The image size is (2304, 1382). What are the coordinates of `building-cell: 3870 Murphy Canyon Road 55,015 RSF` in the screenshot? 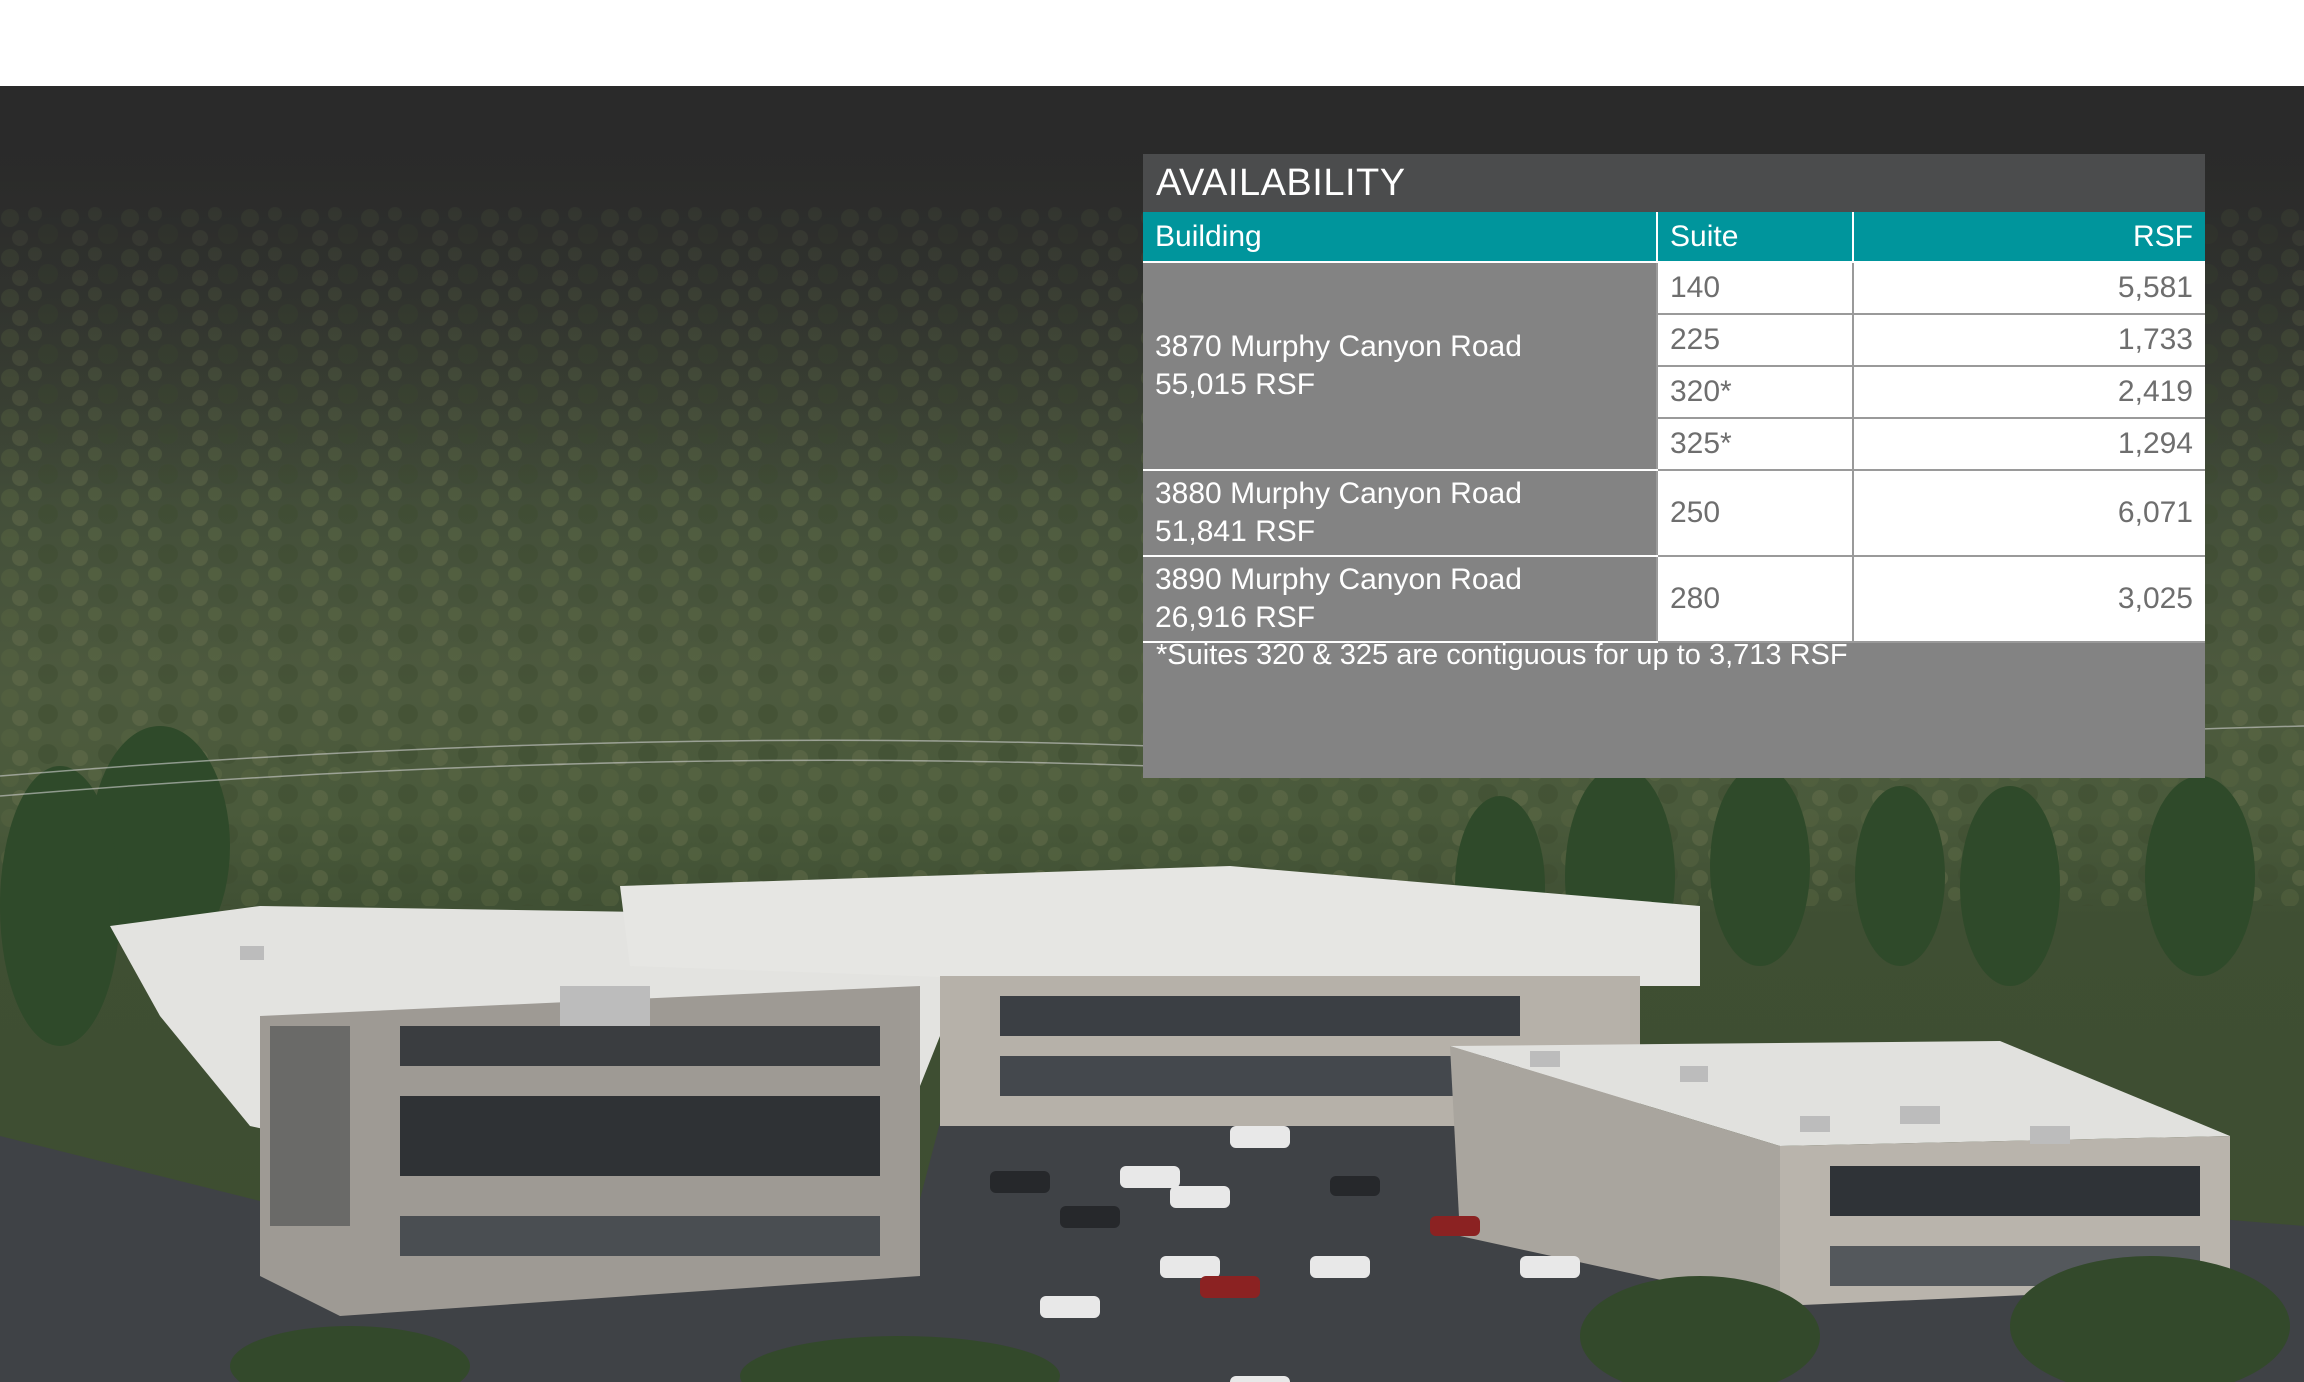 It's located at (1400, 366).